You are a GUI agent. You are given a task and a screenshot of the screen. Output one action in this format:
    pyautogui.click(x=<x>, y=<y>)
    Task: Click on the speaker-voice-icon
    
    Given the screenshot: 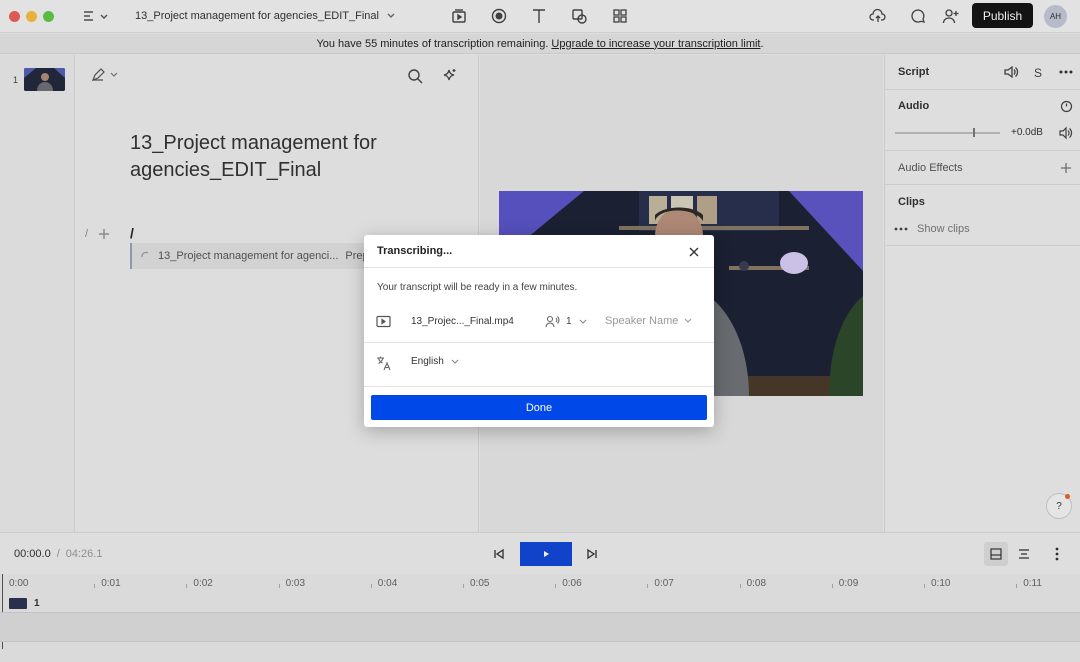 What is the action you would take?
    pyautogui.click(x=552, y=321)
    